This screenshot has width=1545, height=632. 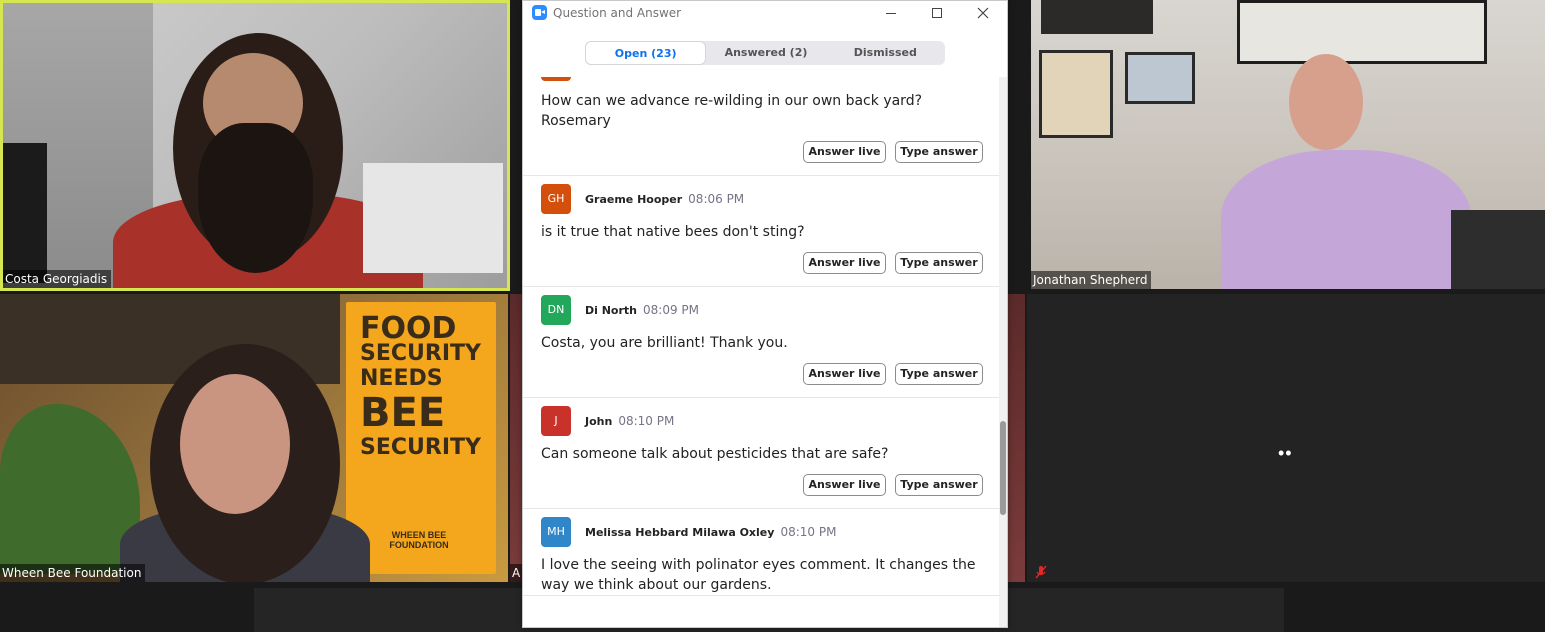 What do you see at coordinates (671, 310) in the screenshot?
I see `question-time: 08:09 PM` at bounding box center [671, 310].